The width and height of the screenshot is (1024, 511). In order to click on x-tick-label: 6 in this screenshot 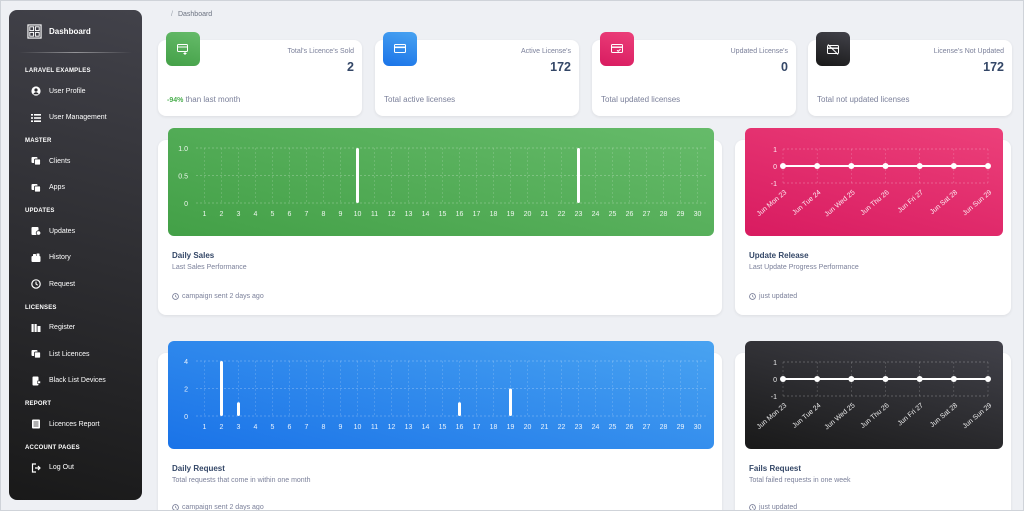, I will do `click(290, 214)`.